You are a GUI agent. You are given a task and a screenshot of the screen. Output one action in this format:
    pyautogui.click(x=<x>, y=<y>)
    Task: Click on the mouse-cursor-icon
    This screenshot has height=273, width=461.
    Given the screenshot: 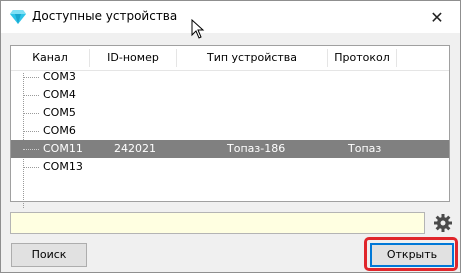 What is the action you would take?
    pyautogui.click(x=198, y=29)
    